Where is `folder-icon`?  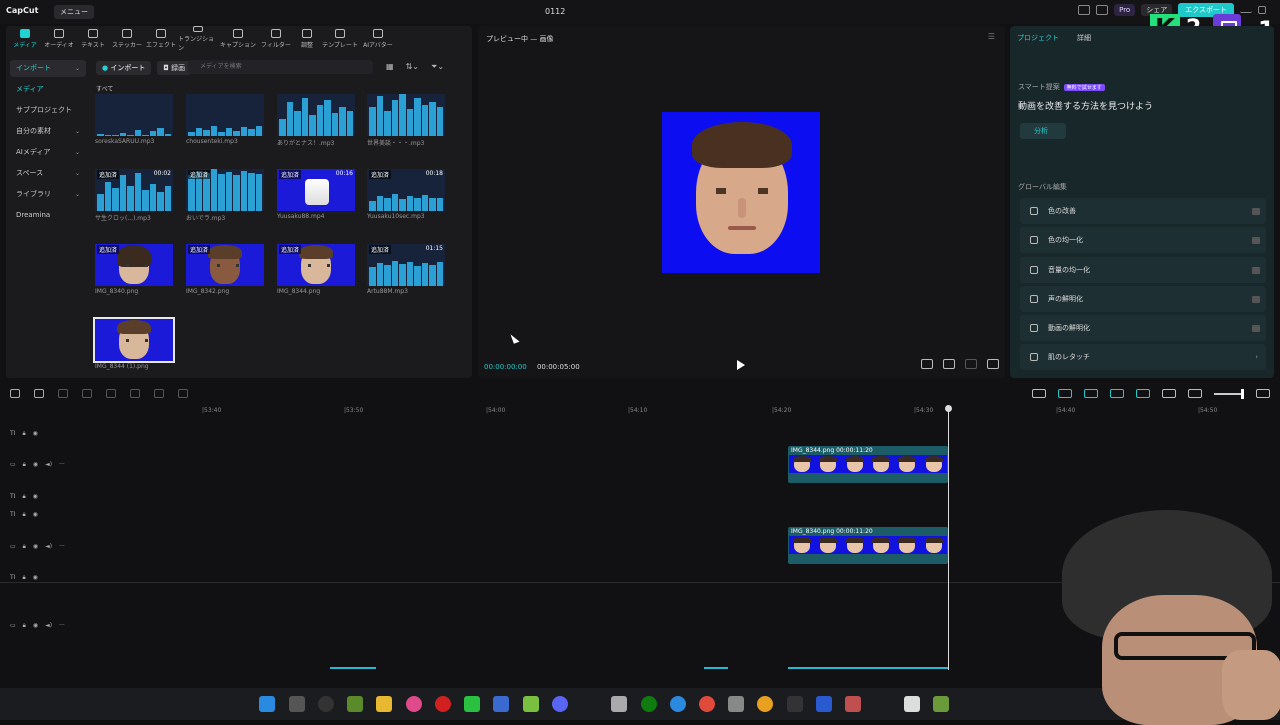 folder-icon is located at coordinates (384, 704).